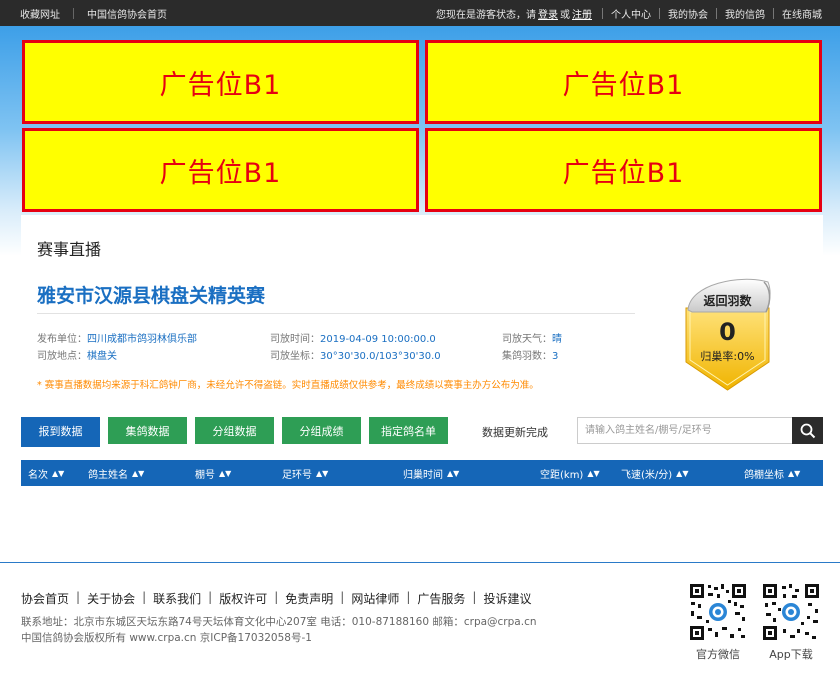  I want to click on location-label: 司放地点：, so click(62, 356).